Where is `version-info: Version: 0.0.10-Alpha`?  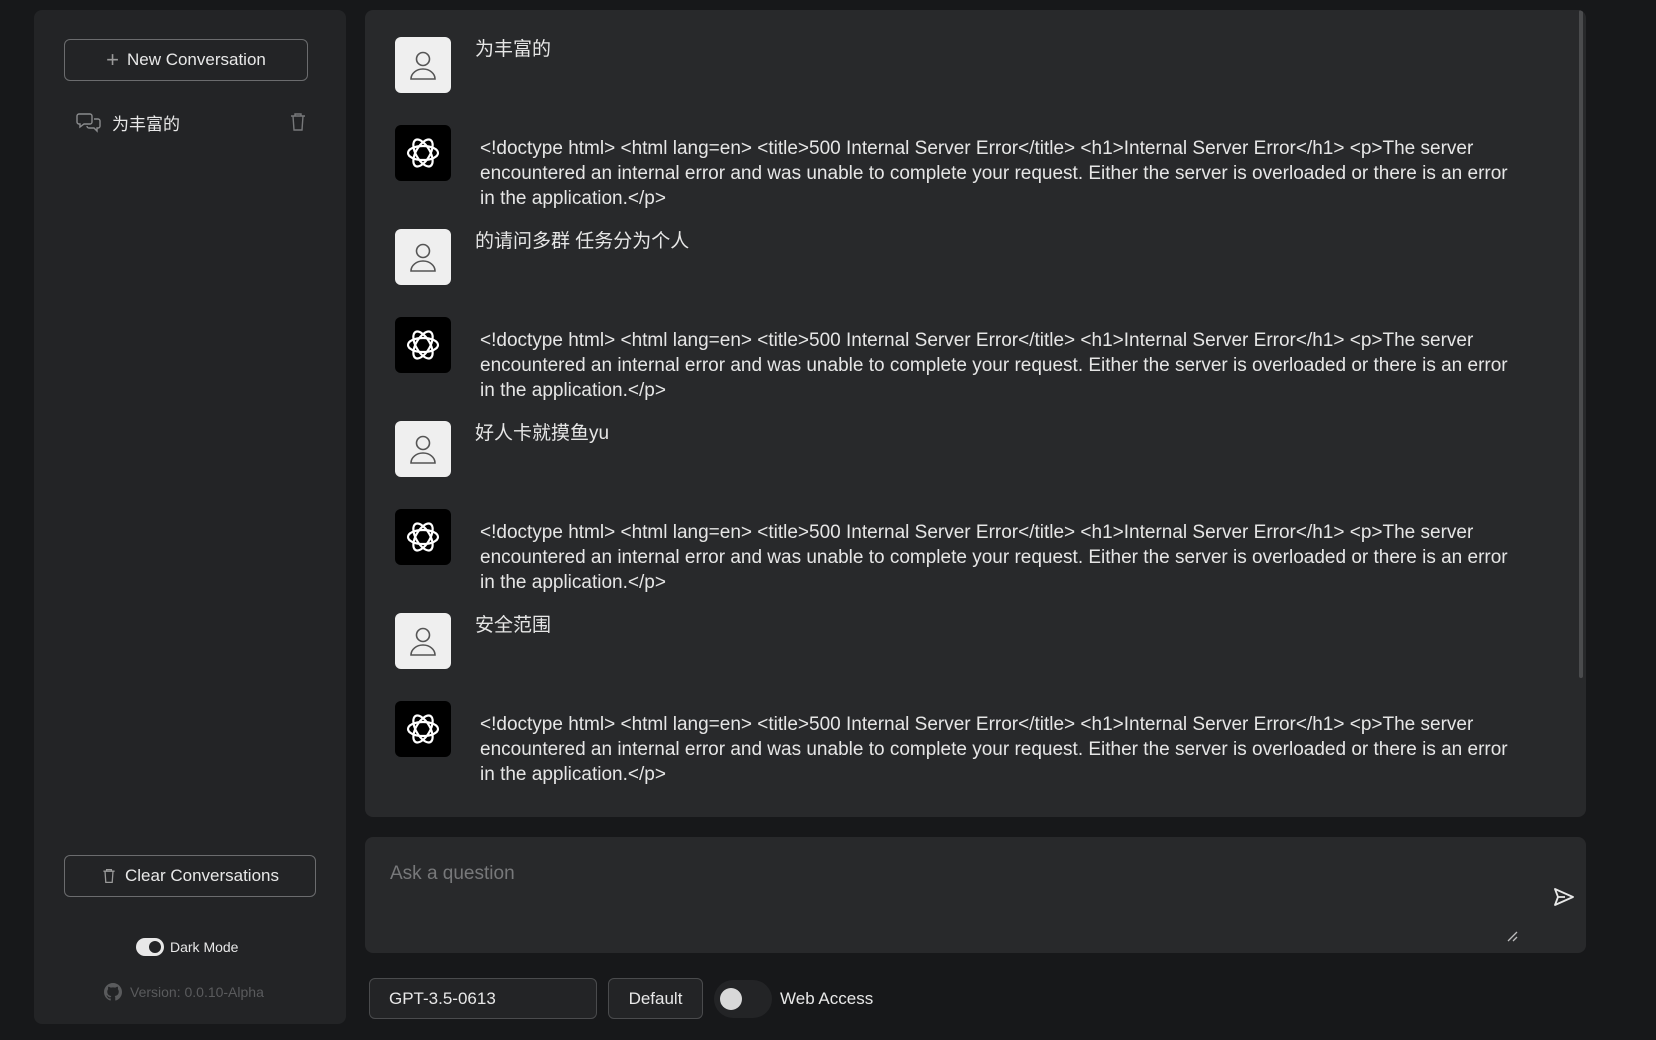 version-info: Version: 0.0.10-Alpha is located at coordinates (184, 992).